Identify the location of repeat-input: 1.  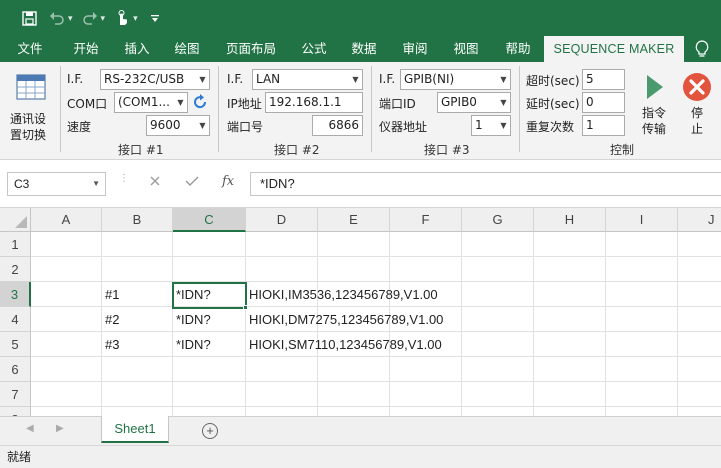
(603, 125).